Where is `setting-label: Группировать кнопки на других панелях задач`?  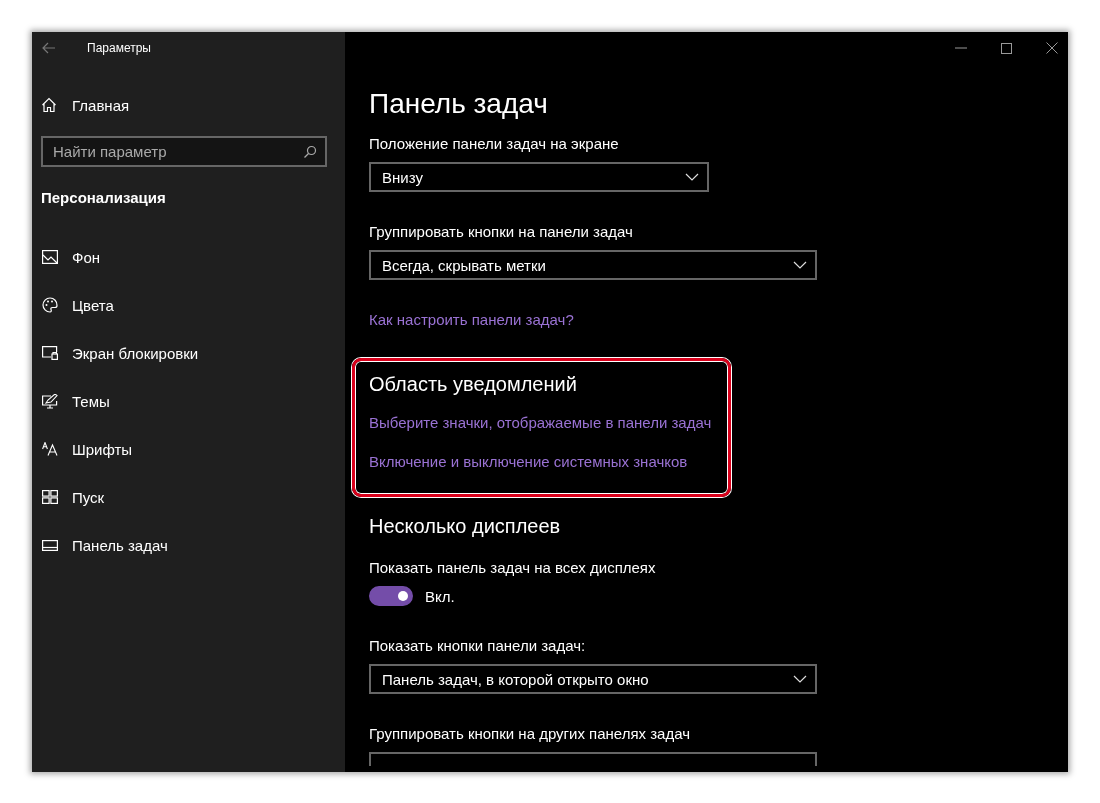 setting-label: Группировать кнопки на других панелях задач is located at coordinates (530, 734).